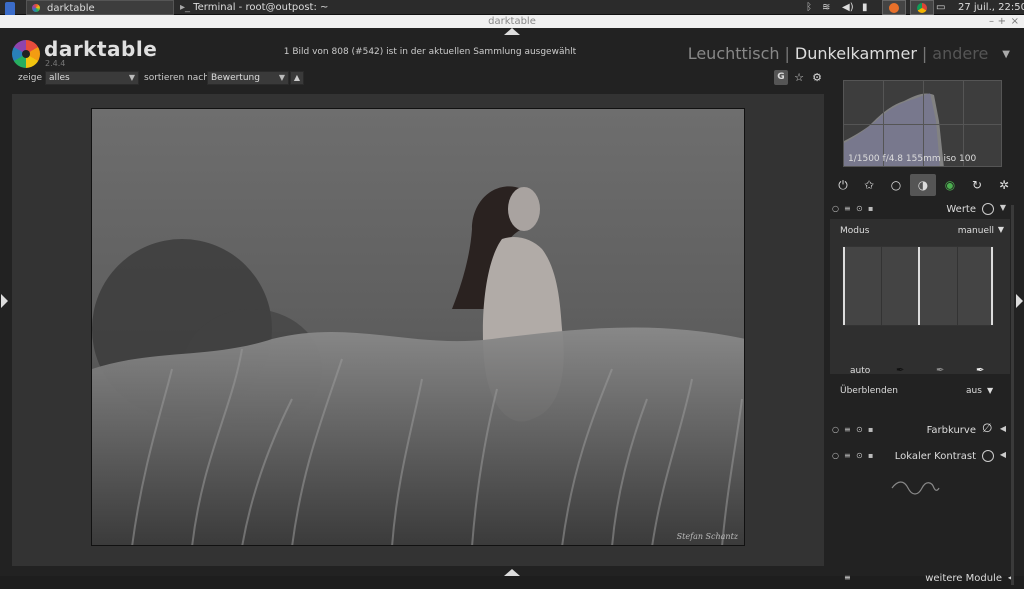 The width and height of the screenshot is (1024, 589). What do you see at coordinates (856, 53) in the screenshot?
I see `view-darkroom: Dunkelkammer` at bounding box center [856, 53].